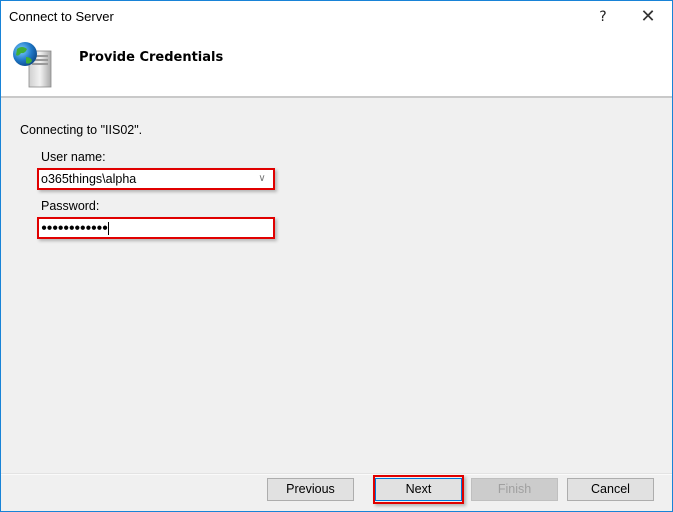 Image resolution: width=673 pixels, height=512 pixels. What do you see at coordinates (310, 489) in the screenshot?
I see `previous-button: Previous` at bounding box center [310, 489].